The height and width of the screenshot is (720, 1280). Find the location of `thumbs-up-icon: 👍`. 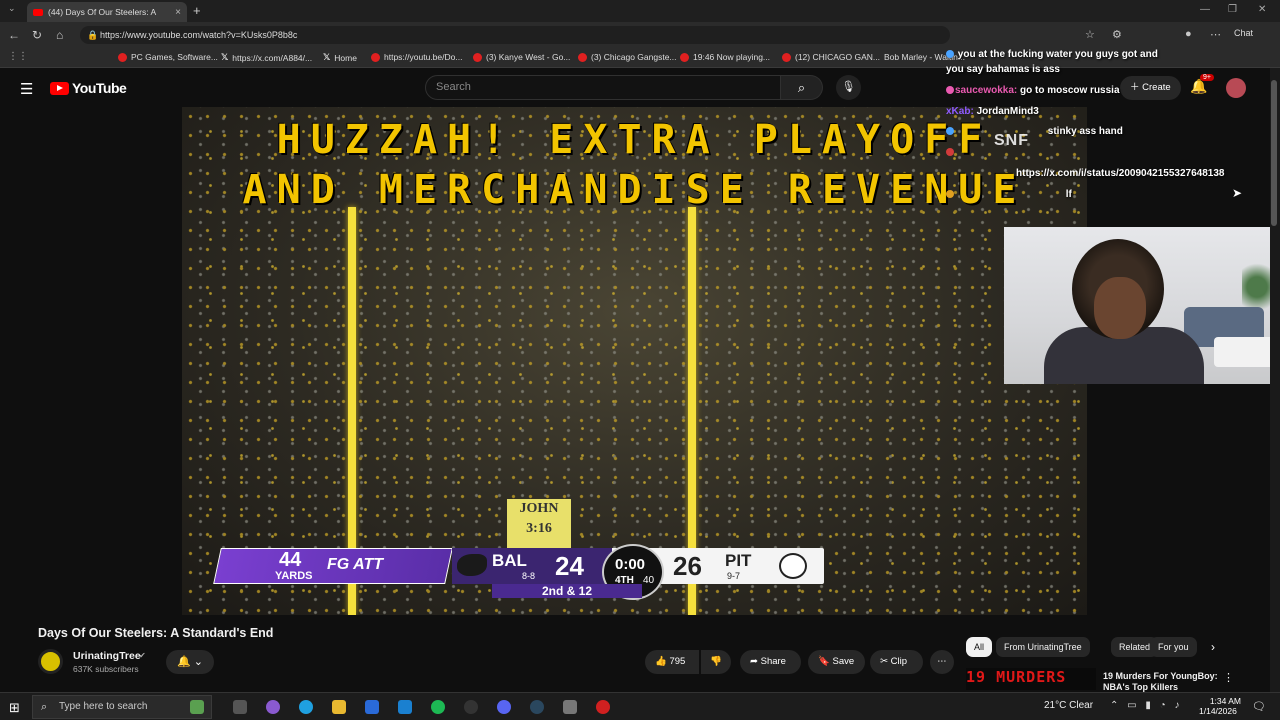

thumbs-up-icon: 👍 is located at coordinates (661, 661).